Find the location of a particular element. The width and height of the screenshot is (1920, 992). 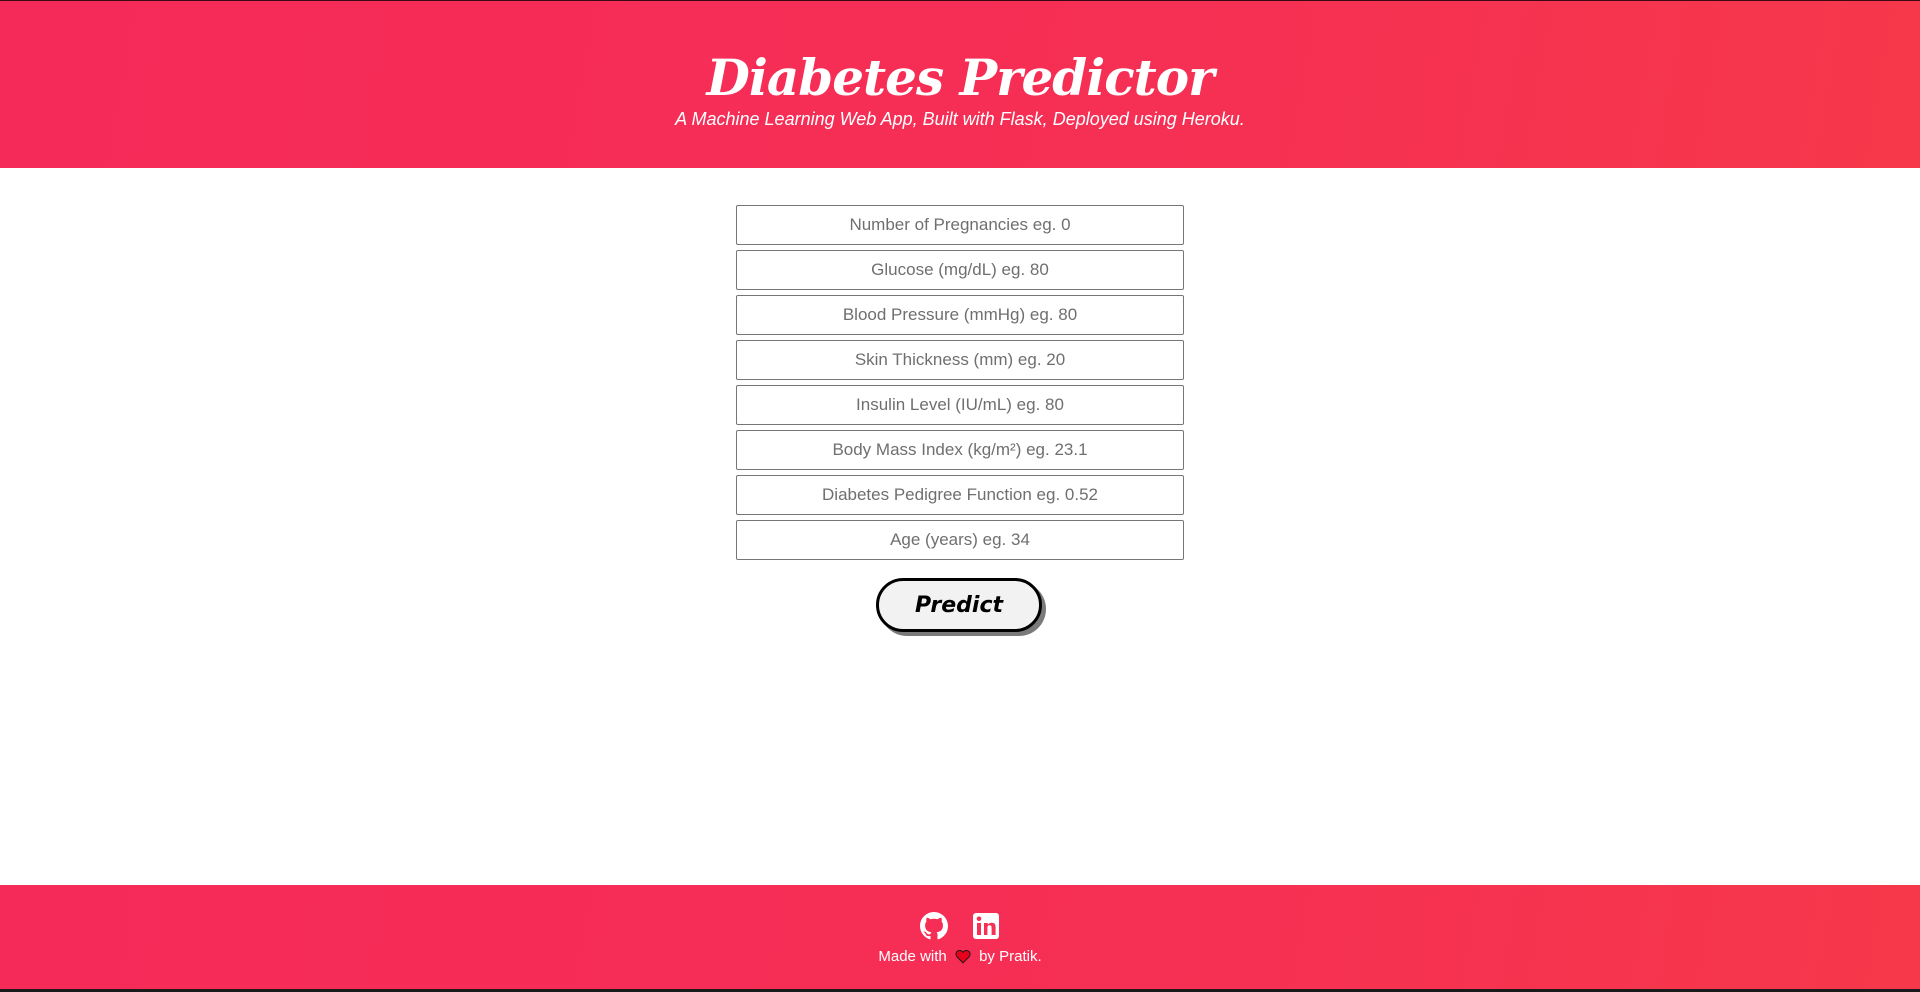

heart-icon is located at coordinates (963, 956).